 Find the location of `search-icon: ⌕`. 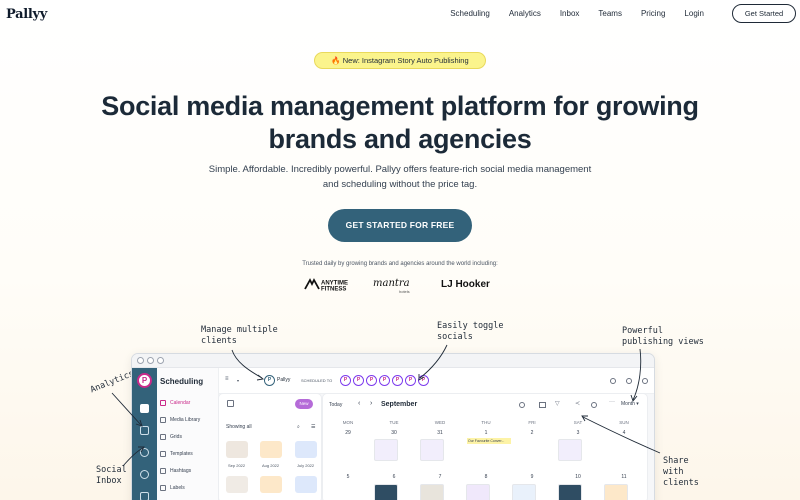

search-icon: ⌕ is located at coordinates (298, 427).